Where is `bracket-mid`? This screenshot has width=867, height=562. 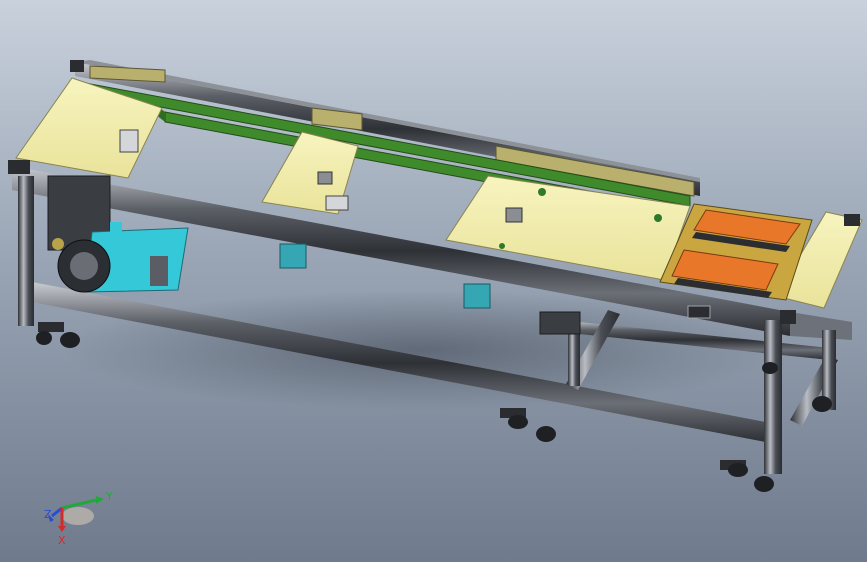
bracket-mid is located at coordinates (337, 203).